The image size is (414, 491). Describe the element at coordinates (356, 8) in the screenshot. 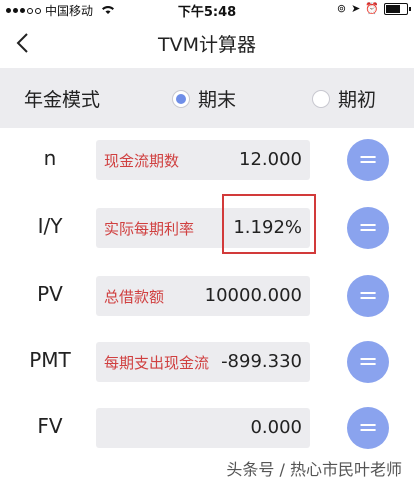

I see `location-icon: ➤` at that location.